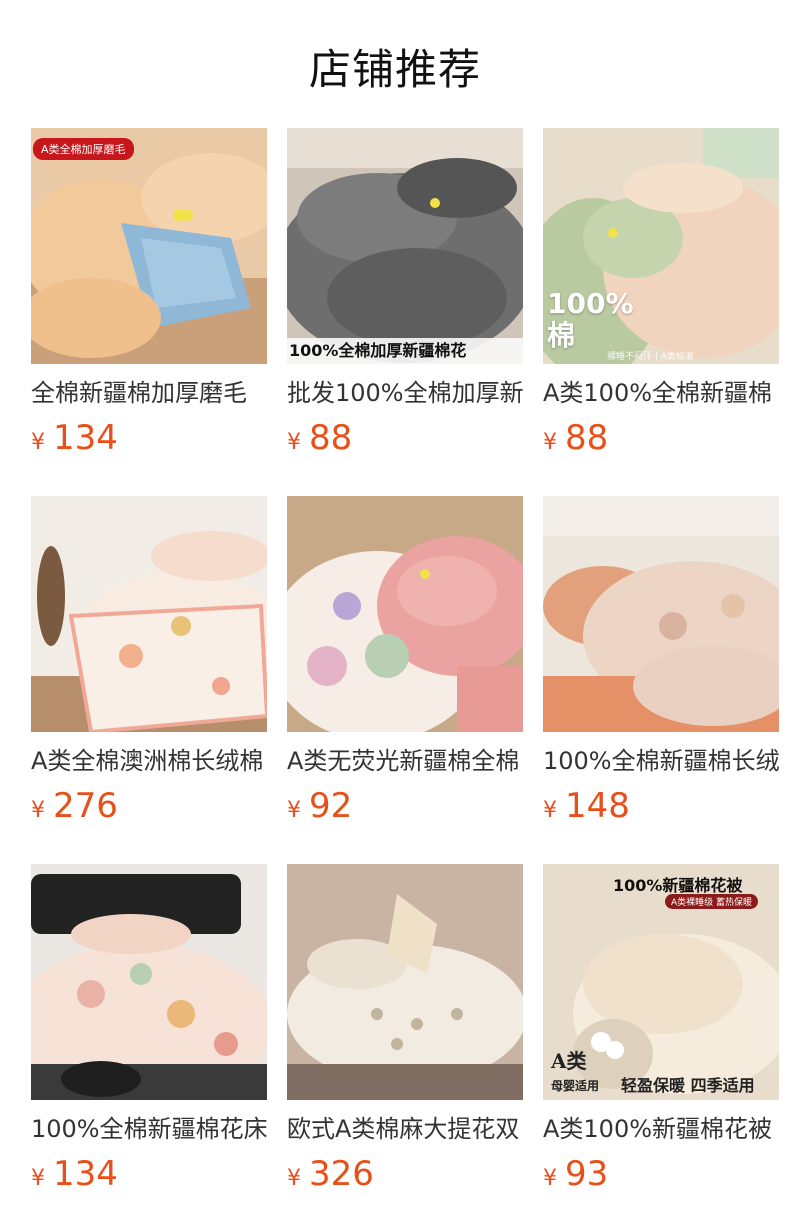  I want to click on page-title: 店铺推荐, so click(394, 69).